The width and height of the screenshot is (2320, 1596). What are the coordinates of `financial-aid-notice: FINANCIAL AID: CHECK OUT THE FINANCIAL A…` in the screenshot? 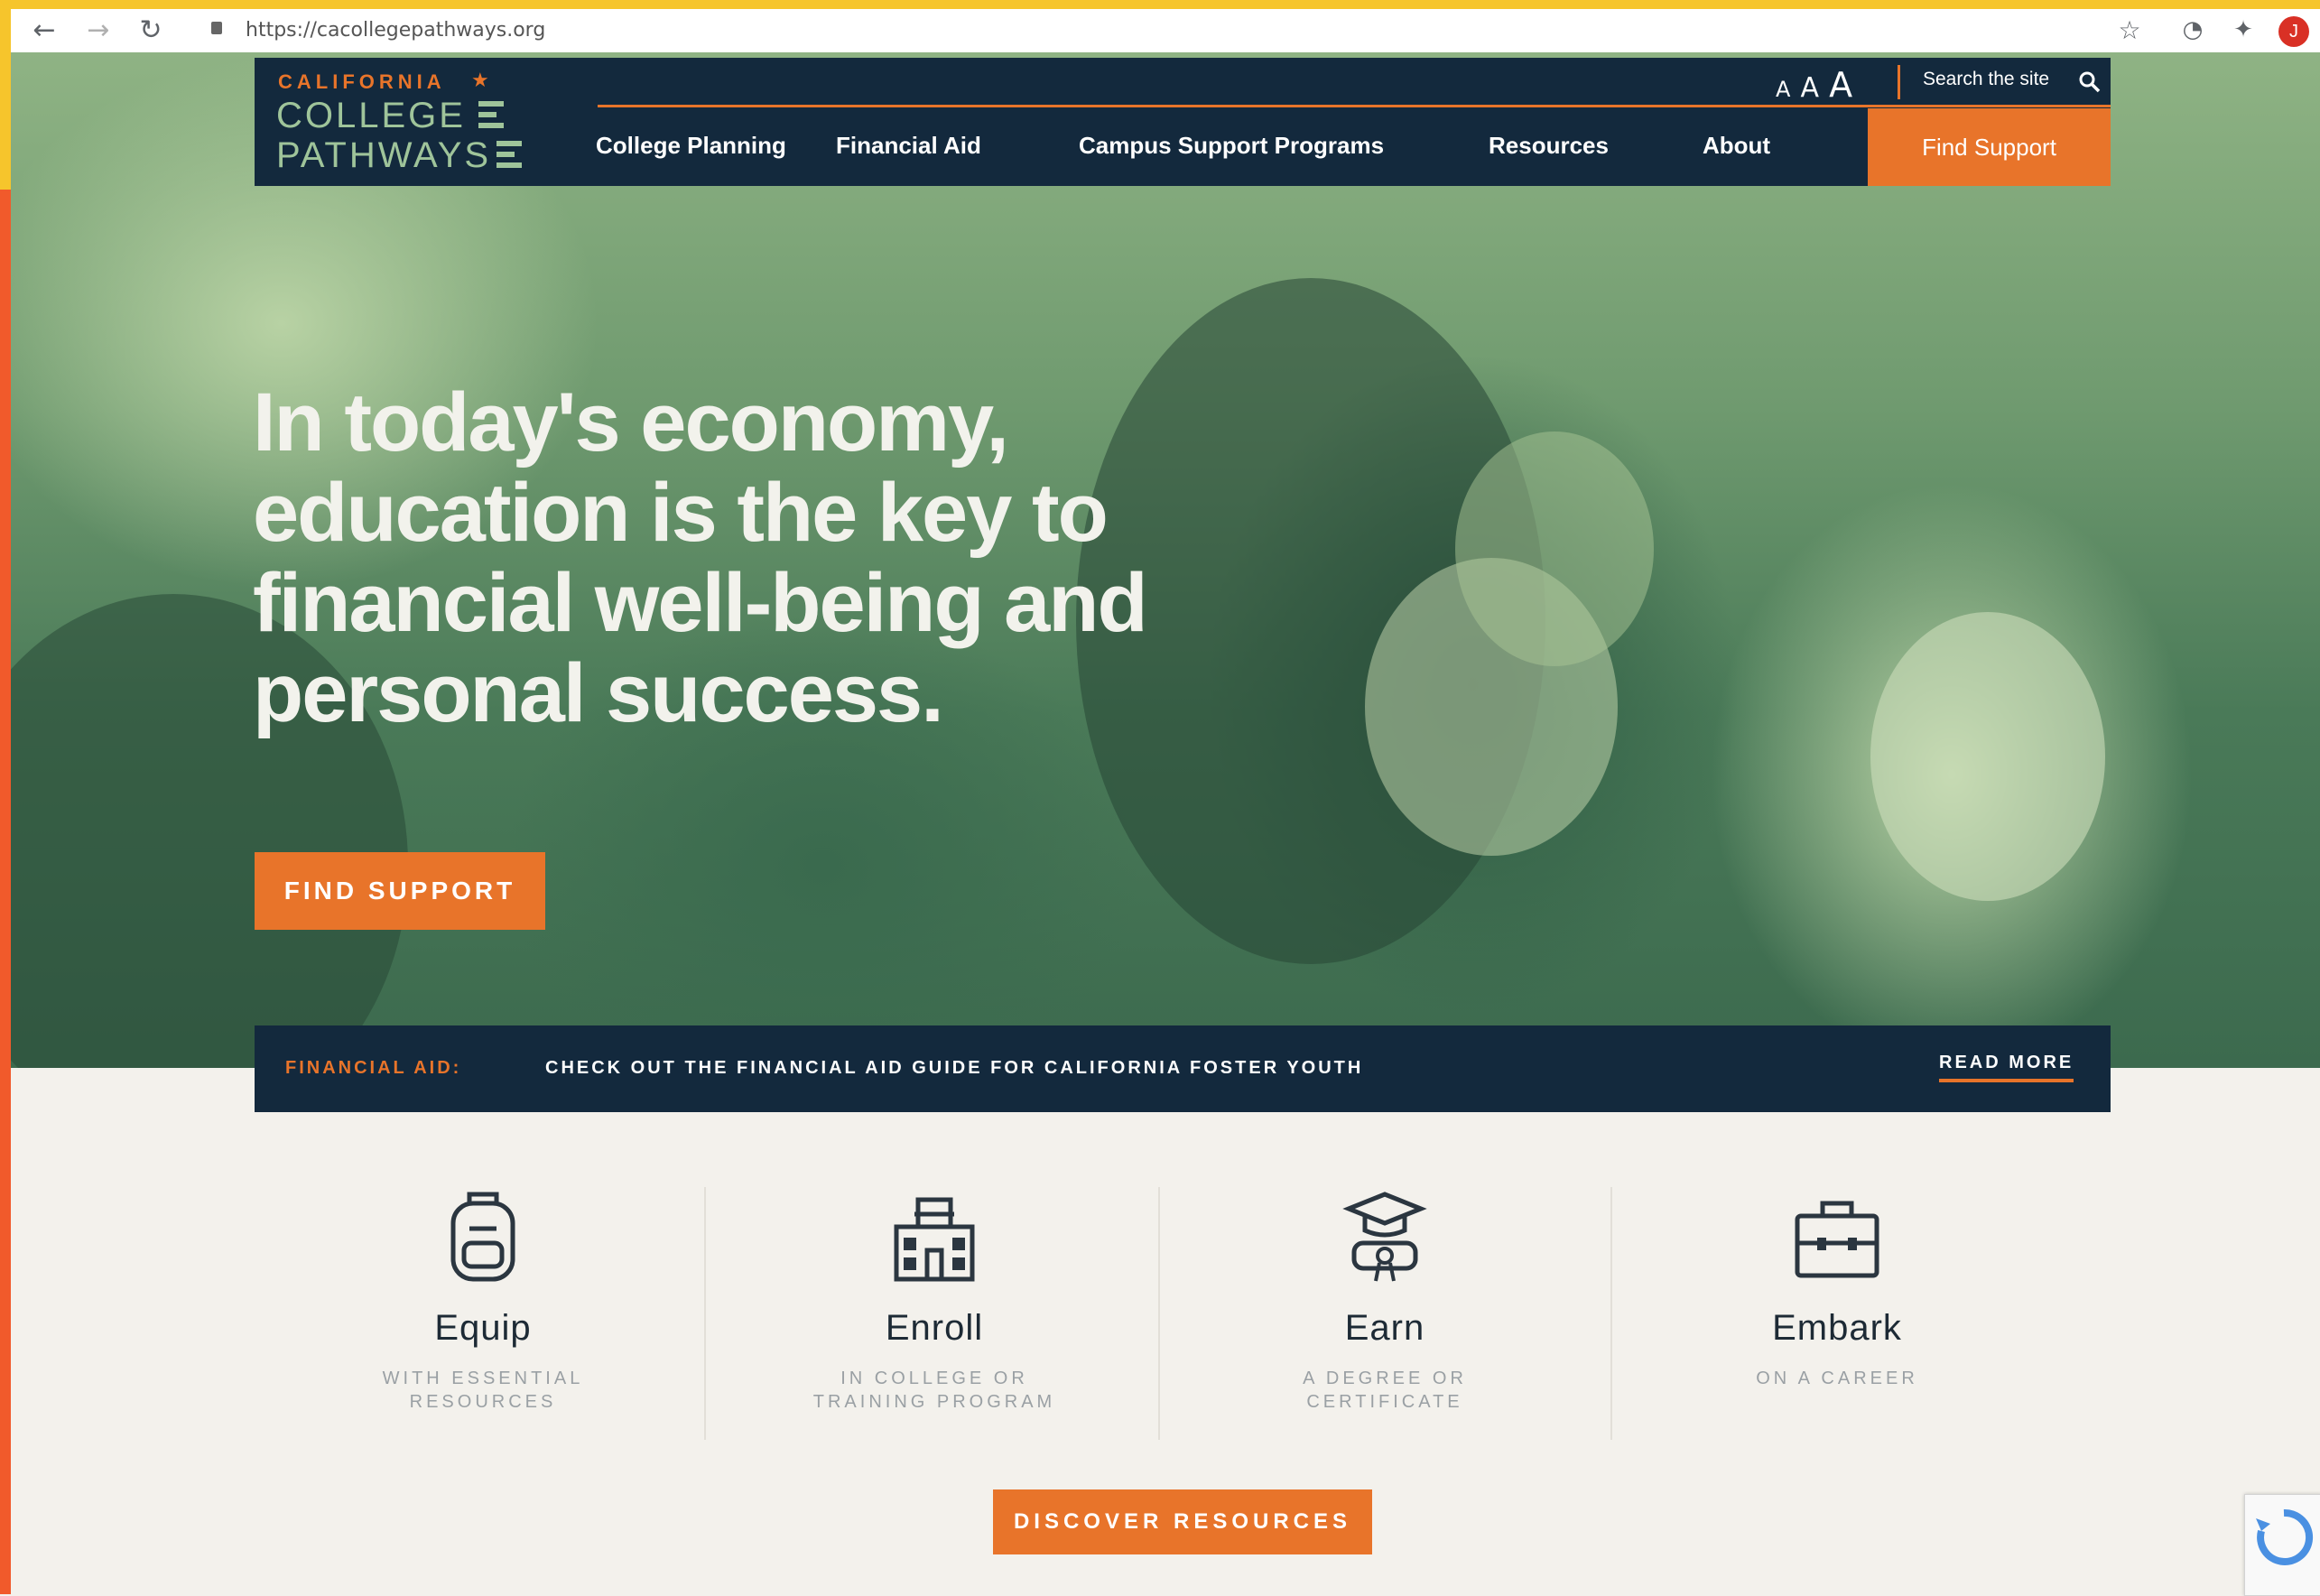 It's located at (1183, 1068).